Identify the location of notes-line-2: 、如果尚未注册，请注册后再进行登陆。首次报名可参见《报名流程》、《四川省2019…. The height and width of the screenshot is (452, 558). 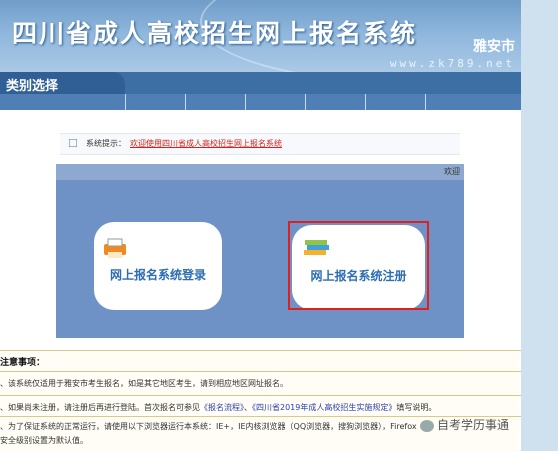
(218, 407).